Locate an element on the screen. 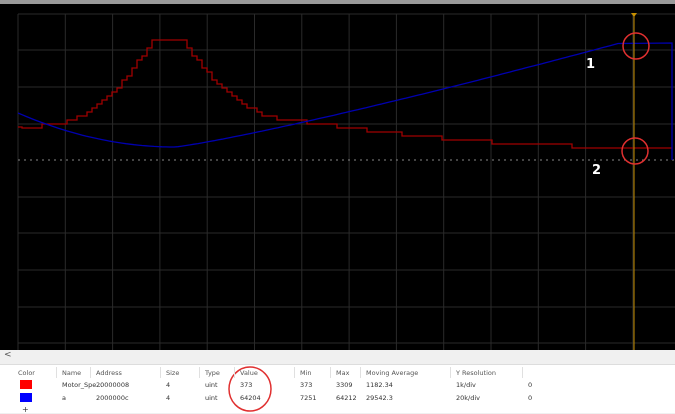 The width and height of the screenshot is (675, 414). cell-name: a is located at coordinates (64, 398).